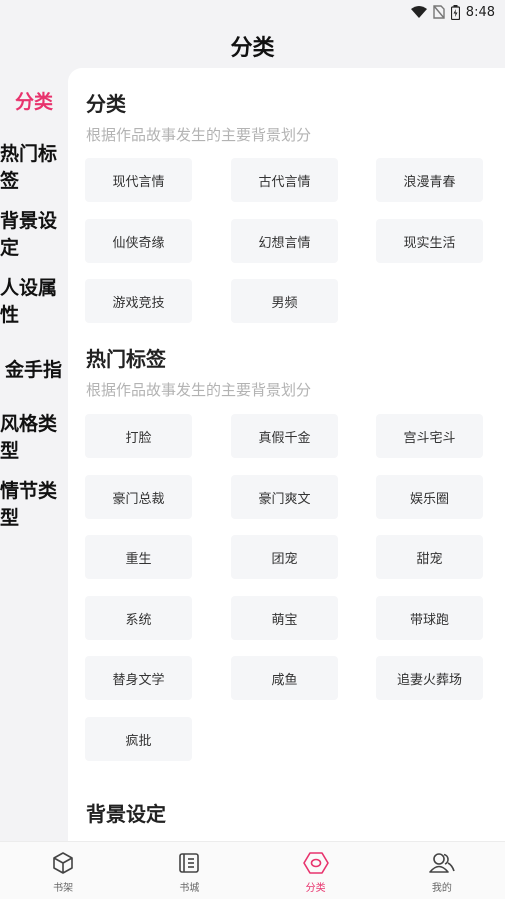 The height and width of the screenshot is (899, 505). Describe the element at coordinates (429, 180) in the screenshot. I see `tag-button: 浪漫青春` at that location.